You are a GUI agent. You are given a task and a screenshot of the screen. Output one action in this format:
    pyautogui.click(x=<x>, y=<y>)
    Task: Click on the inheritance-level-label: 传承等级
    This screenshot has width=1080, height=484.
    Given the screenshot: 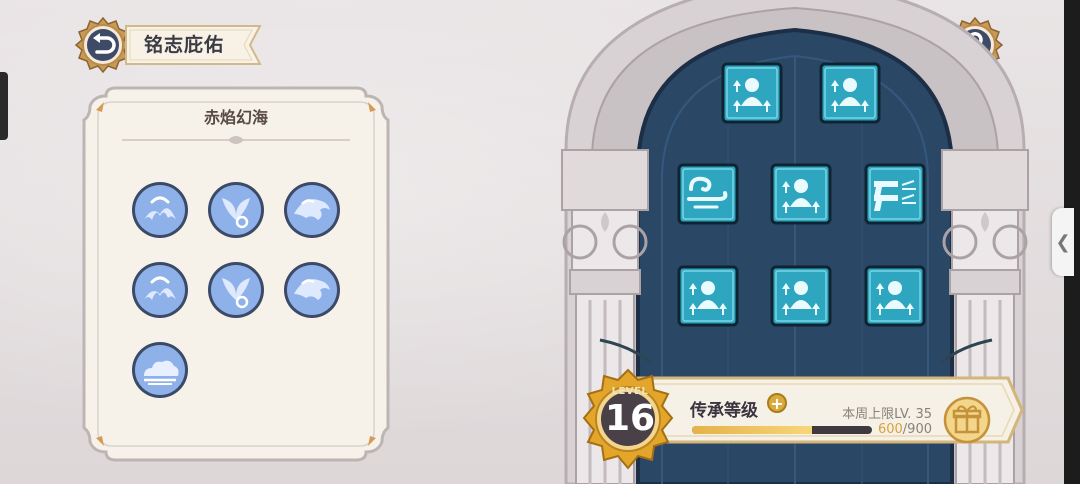 What is the action you would take?
    pyautogui.click(x=724, y=411)
    